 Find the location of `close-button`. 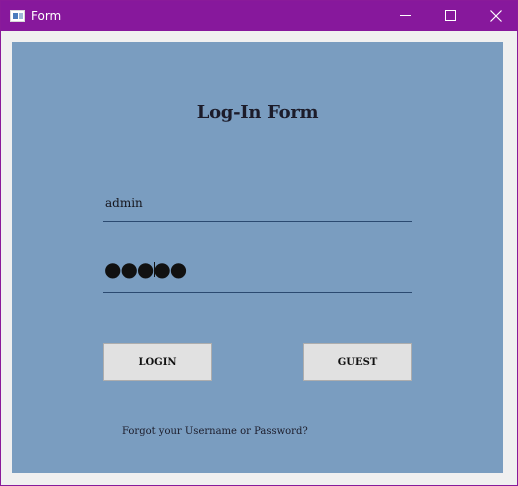

close-button is located at coordinates (495, 16).